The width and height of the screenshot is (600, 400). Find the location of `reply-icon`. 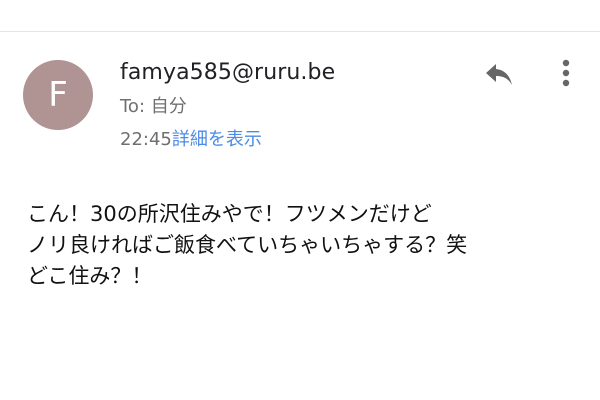

reply-icon is located at coordinates (499, 74).